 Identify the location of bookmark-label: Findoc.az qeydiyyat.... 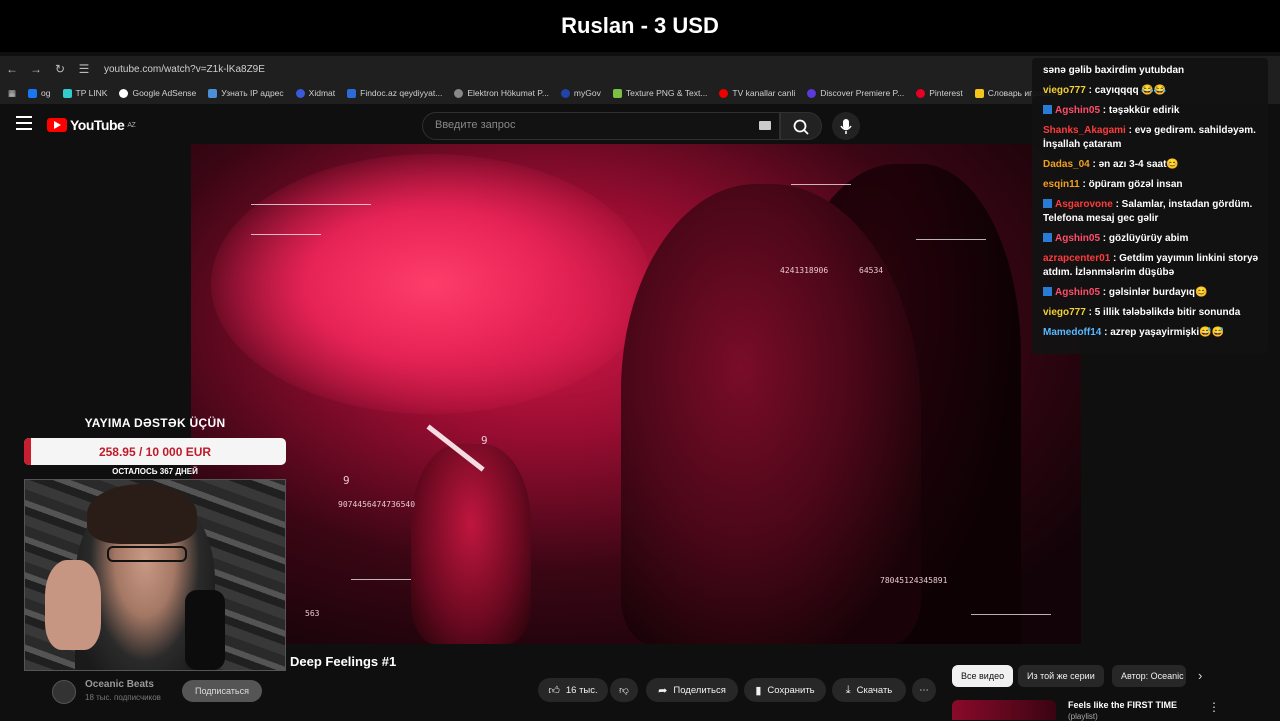
(401, 93).